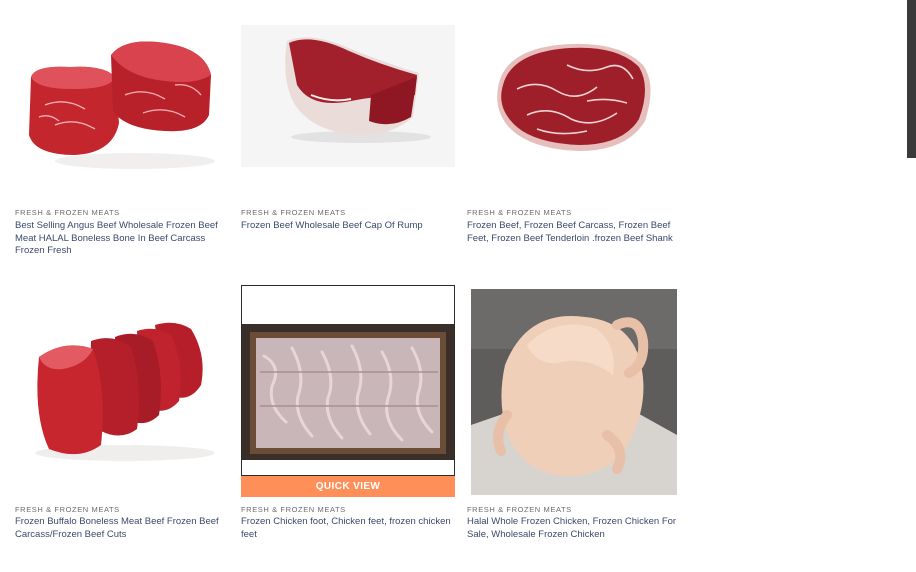  What do you see at coordinates (348, 226) in the screenshot?
I see `product-title: Frozen Beef Wholesale Beef Cap Of Rump` at bounding box center [348, 226].